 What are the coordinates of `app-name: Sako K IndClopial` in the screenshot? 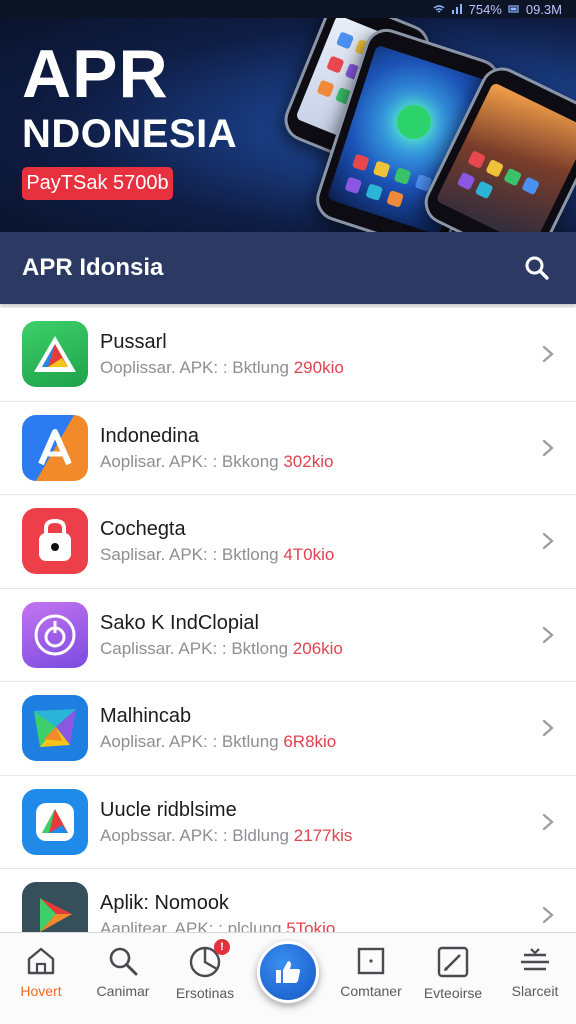 It's located at (179, 622).